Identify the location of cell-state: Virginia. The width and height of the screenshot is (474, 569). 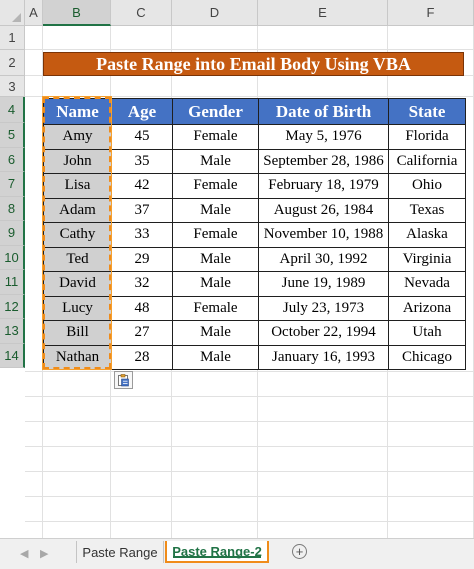
(427, 259).